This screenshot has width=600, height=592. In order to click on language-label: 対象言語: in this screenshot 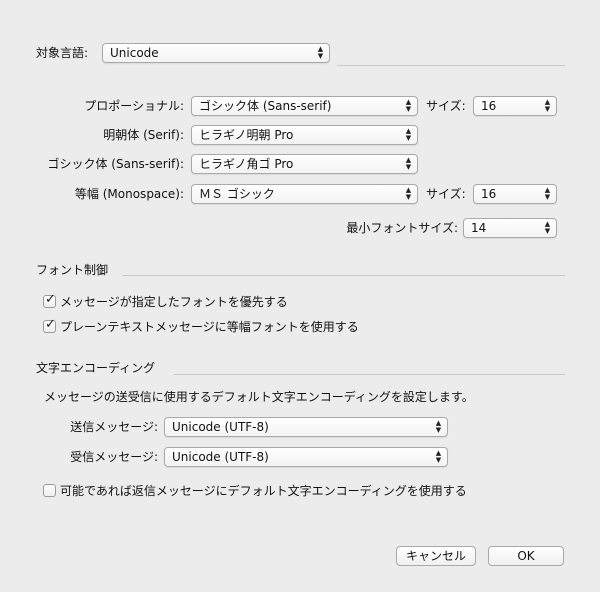, I will do `click(62, 53)`.